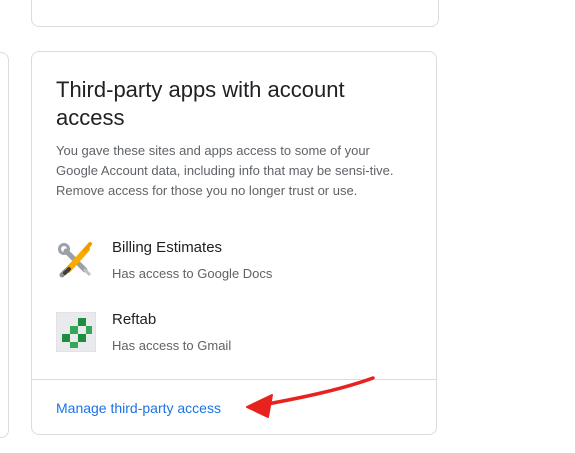 The height and width of the screenshot is (453, 575). I want to click on reftab-logo-icon, so click(76, 332).